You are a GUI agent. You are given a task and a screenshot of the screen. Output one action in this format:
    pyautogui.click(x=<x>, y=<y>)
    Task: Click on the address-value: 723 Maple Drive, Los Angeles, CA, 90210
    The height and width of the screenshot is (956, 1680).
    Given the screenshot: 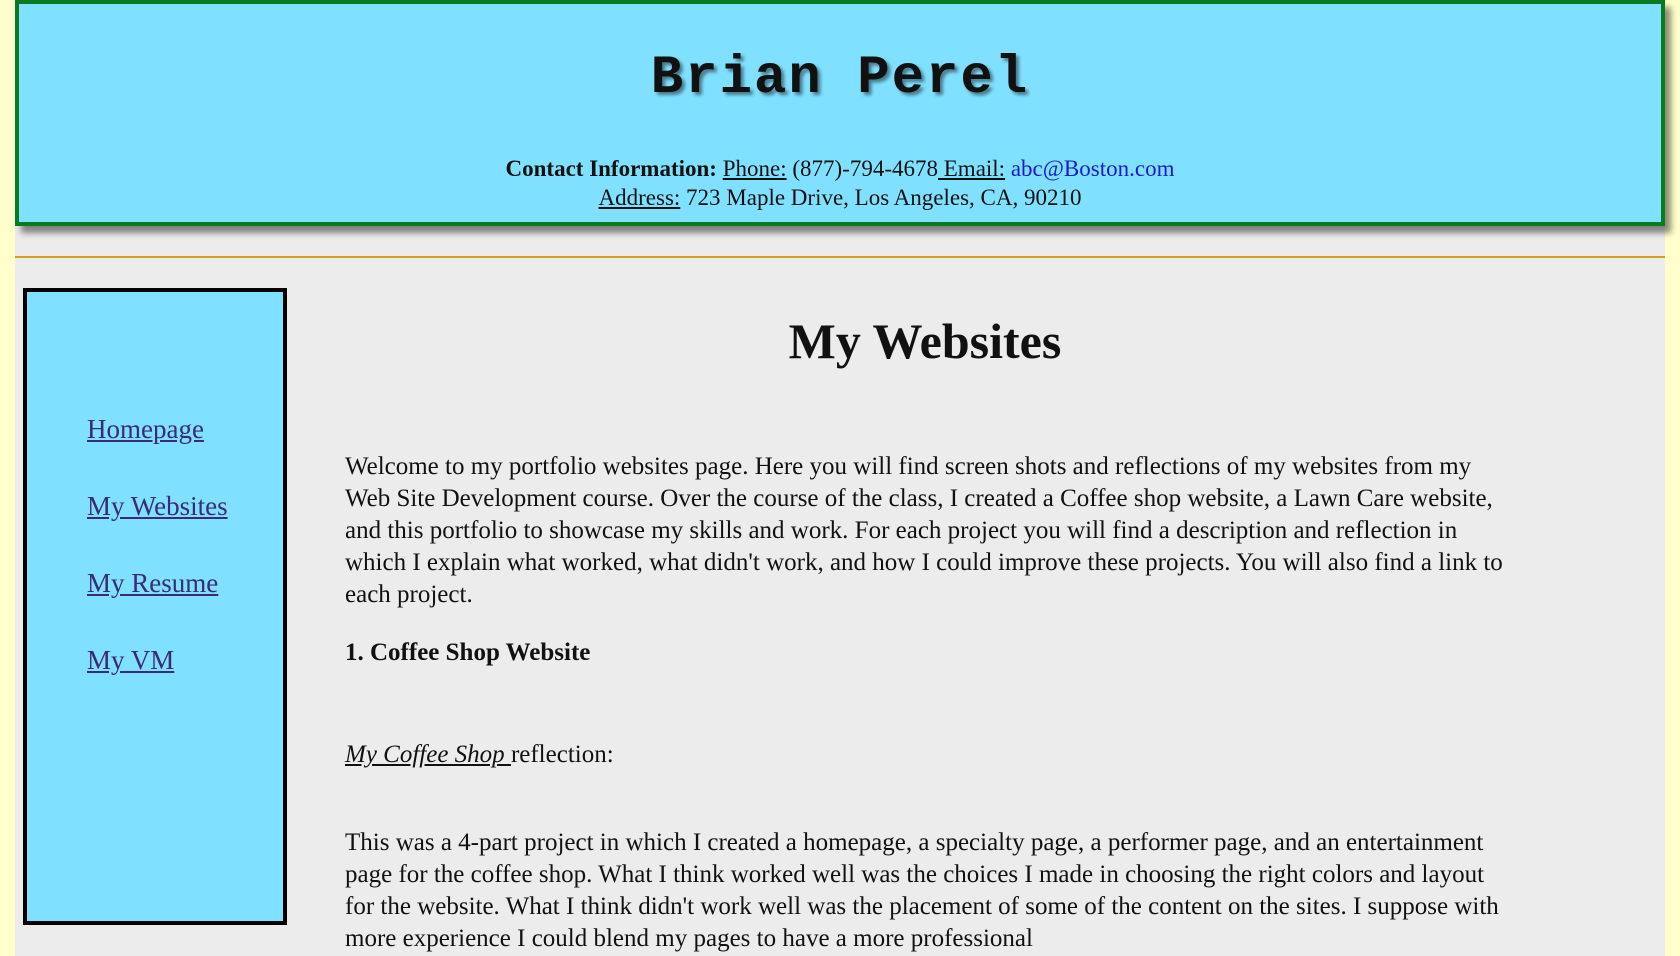 What is the action you would take?
    pyautogui.click(x=881, y=197)
    